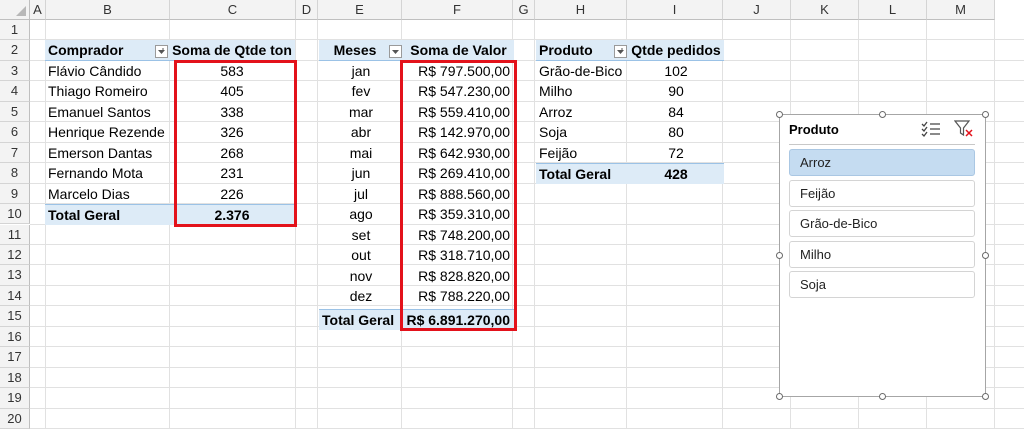 The width and height of the screenshot is (1024, 429). I want to click on column-header-b: B, so click(108, 10).